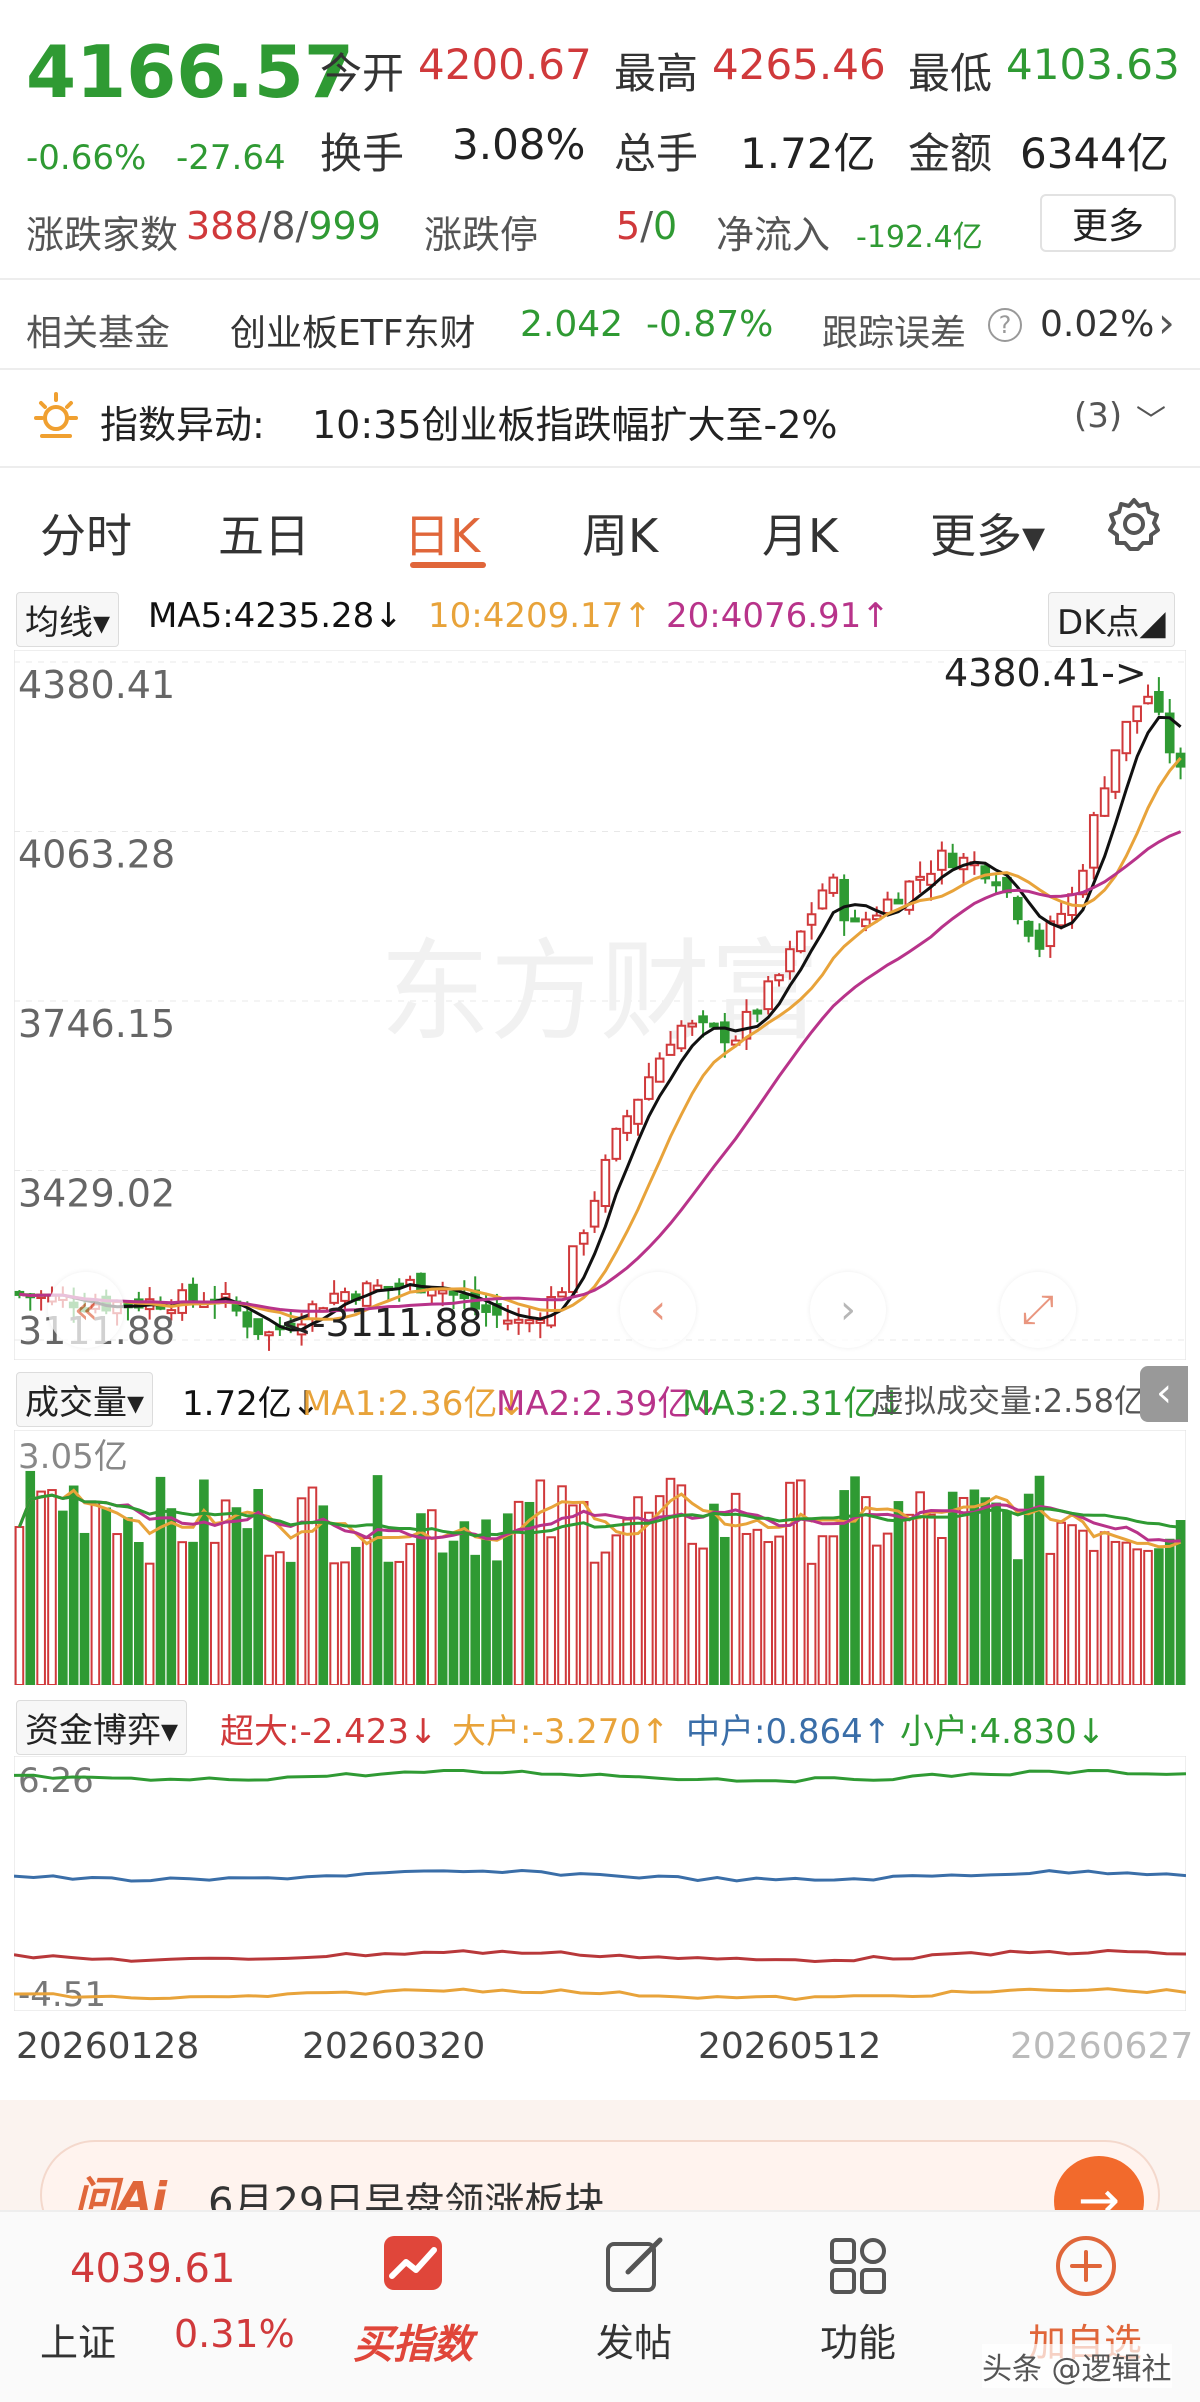  What do you see at coordinates (600, 1557) in the screenshot?
I see `volume-chart: 3.05亿` at bounding box center [600, 1557].